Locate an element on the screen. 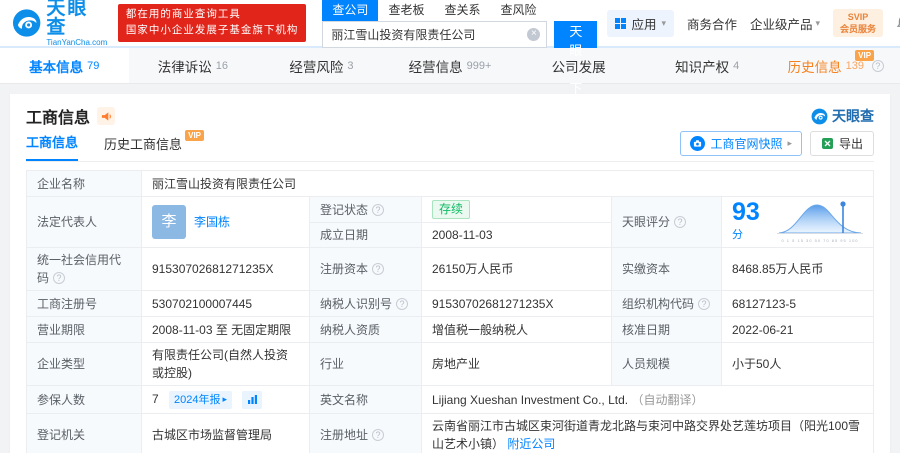 This screenshot has height=453, width=900. field-label: 统一社会信用代码? is located at coordinates (84, 269).